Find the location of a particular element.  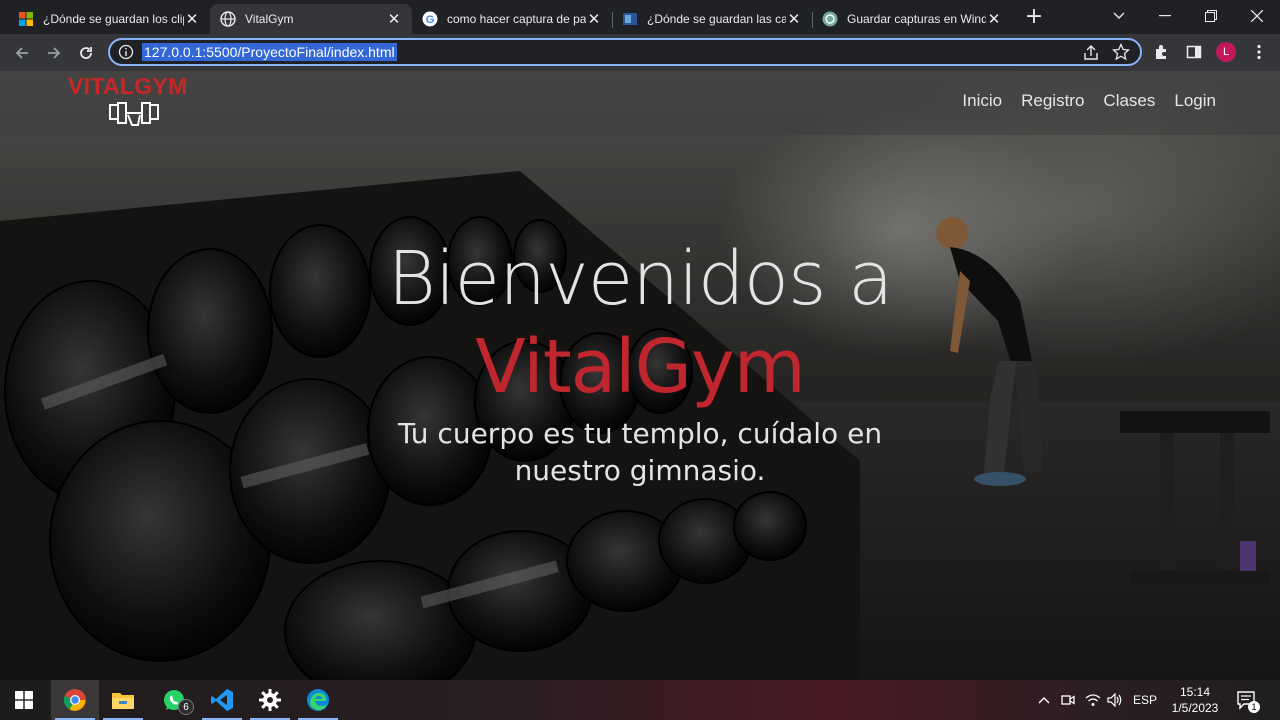

close-icon is located at coordinates (1257, 16).